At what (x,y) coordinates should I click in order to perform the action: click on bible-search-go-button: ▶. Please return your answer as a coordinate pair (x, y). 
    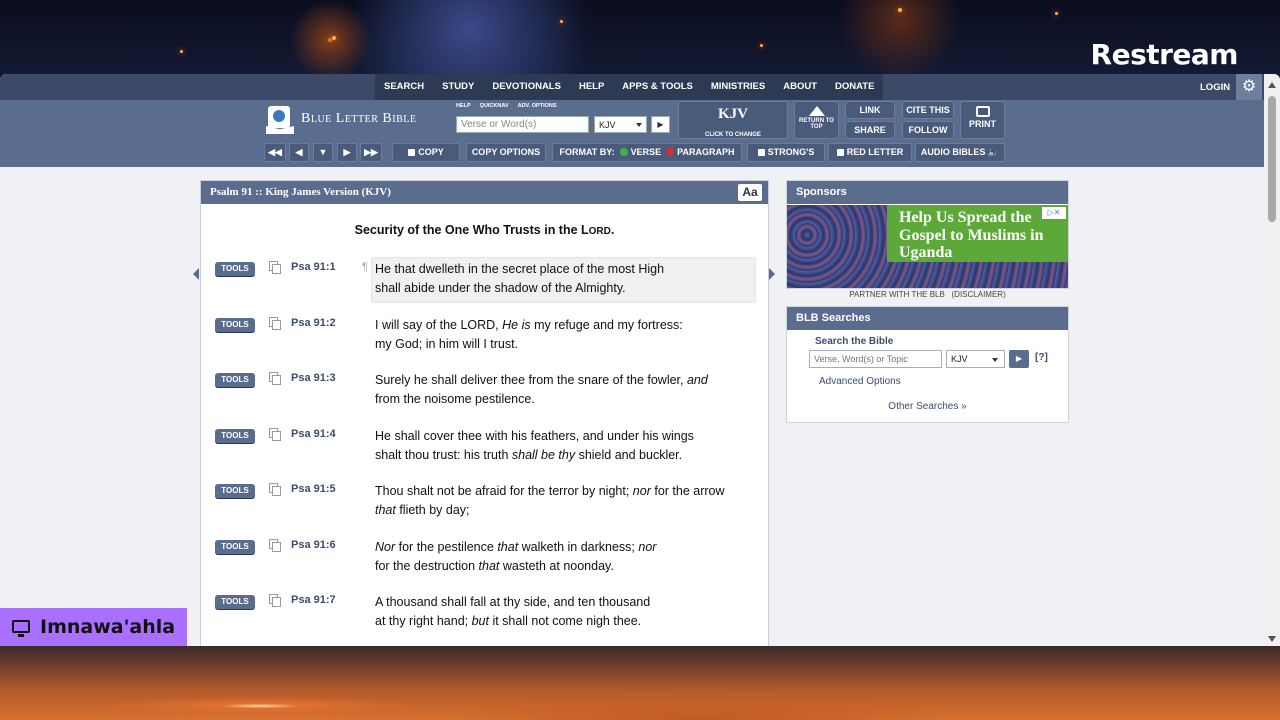
    Looking at the image, I should click on (1019, 359).